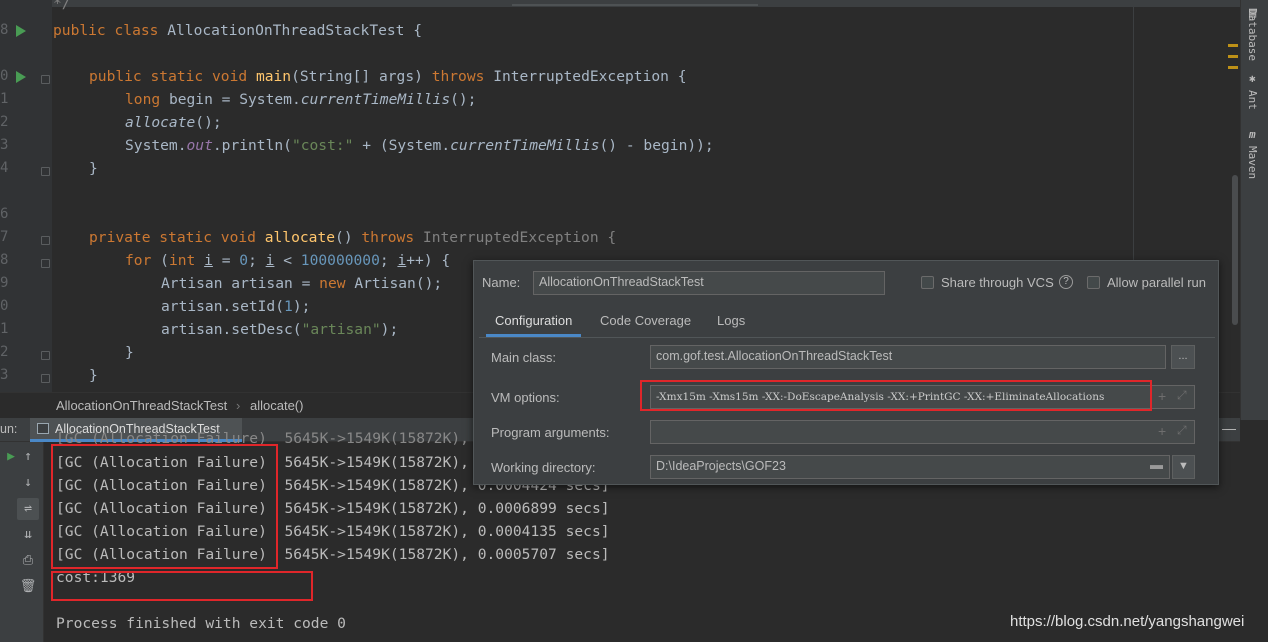 Image resolution: width=1268 pixels, height=642 pixels. I want to click on vm-options-label: VM options:, so click(525, 397).